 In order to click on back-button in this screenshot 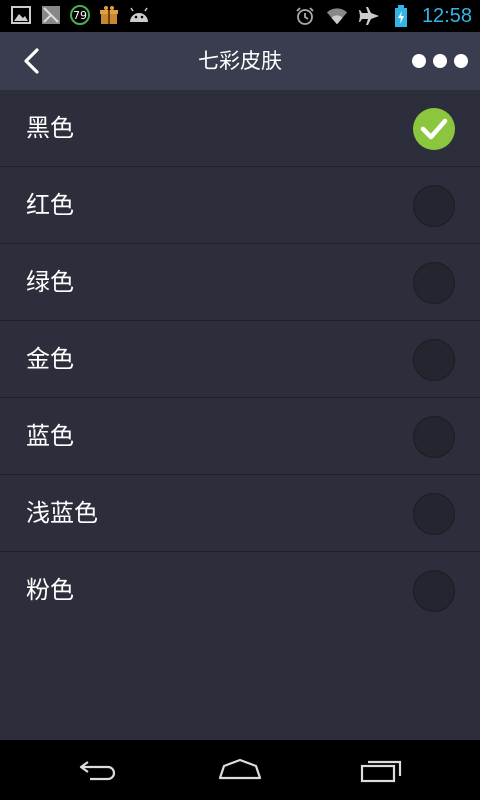, I will do `click(31, 61)`.